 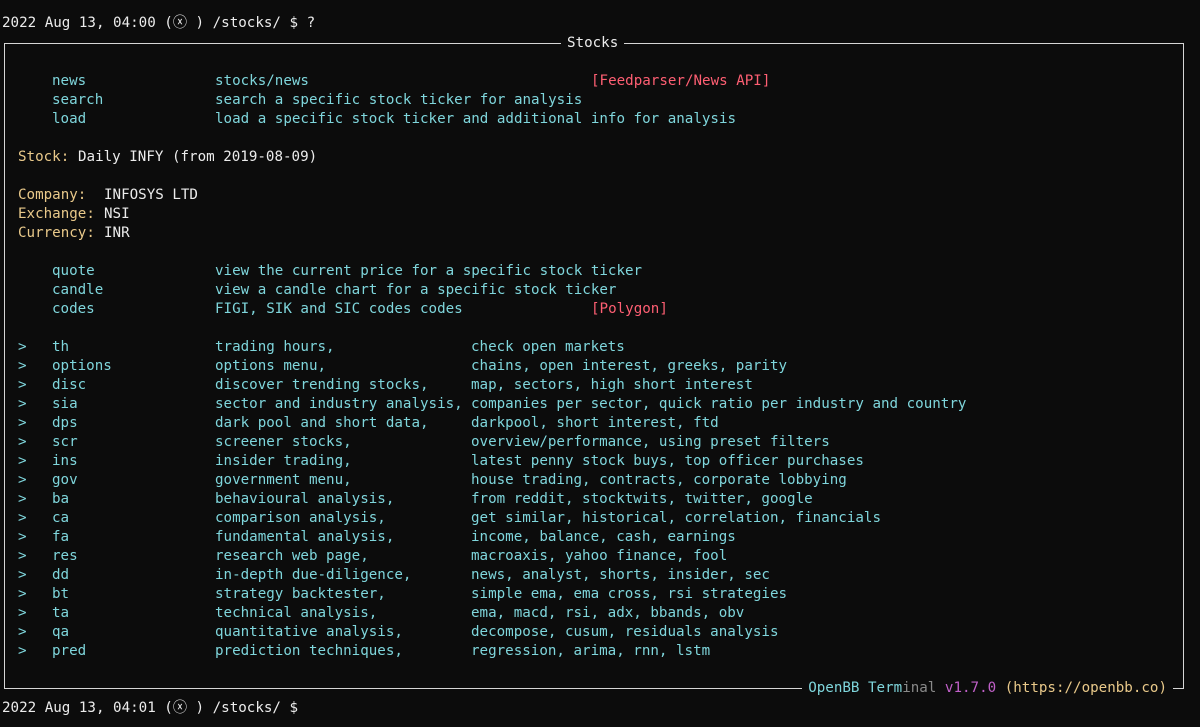 I want to click on exchange-value: NSI, so click(x=117, y=214).